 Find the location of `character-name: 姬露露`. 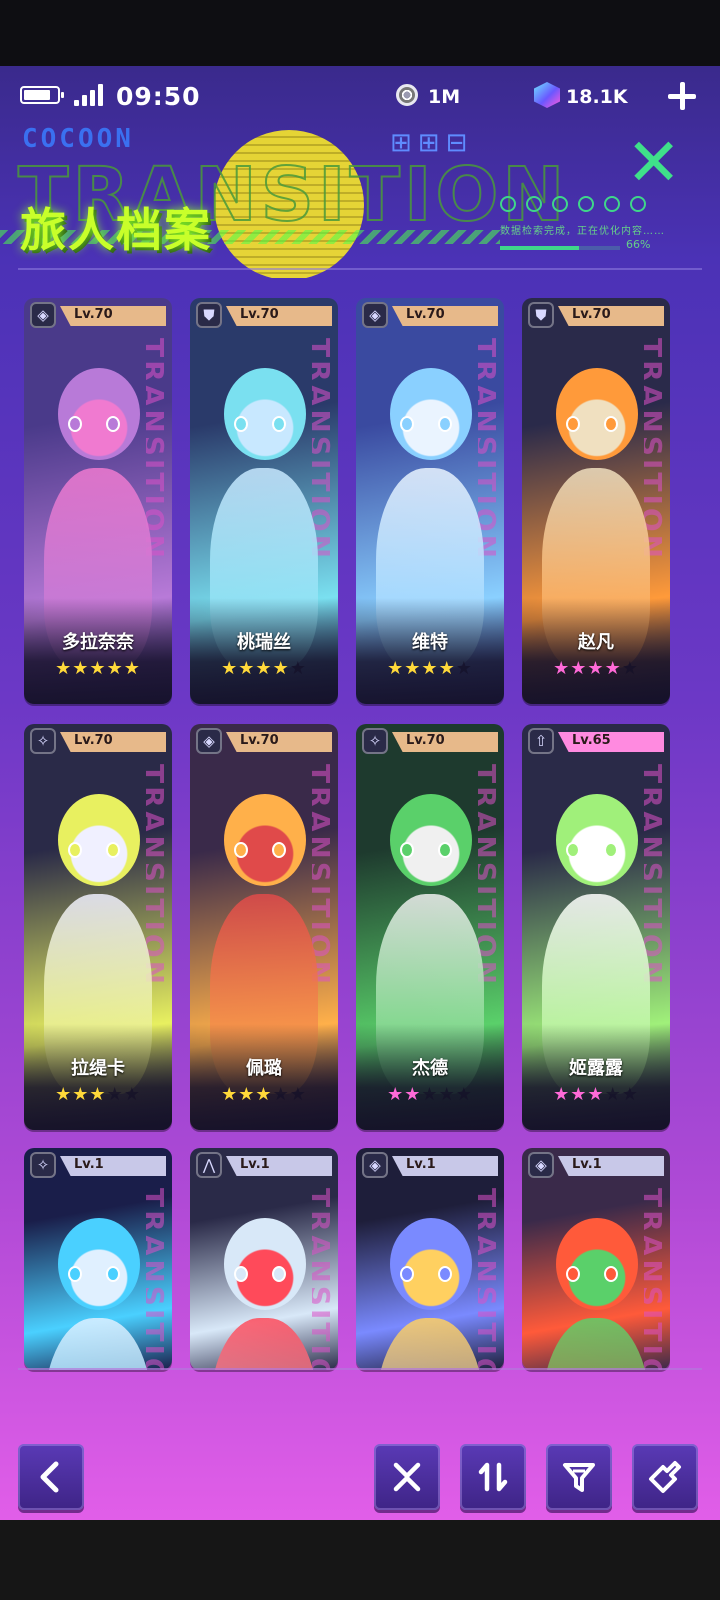

character-name: 姬露露 is located at coordinates (596, 1068).